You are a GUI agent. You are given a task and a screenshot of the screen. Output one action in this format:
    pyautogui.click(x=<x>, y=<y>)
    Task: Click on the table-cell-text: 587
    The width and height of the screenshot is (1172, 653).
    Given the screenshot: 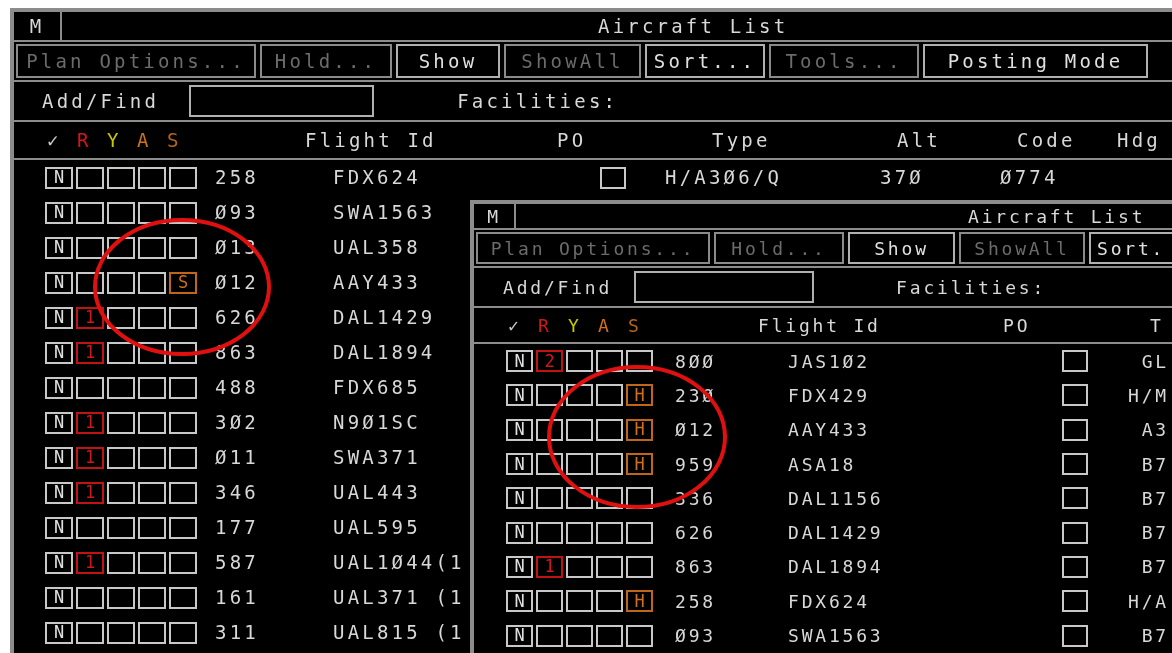 What is the action you would take?
    pyautogui.click(x=237, y=563)
    